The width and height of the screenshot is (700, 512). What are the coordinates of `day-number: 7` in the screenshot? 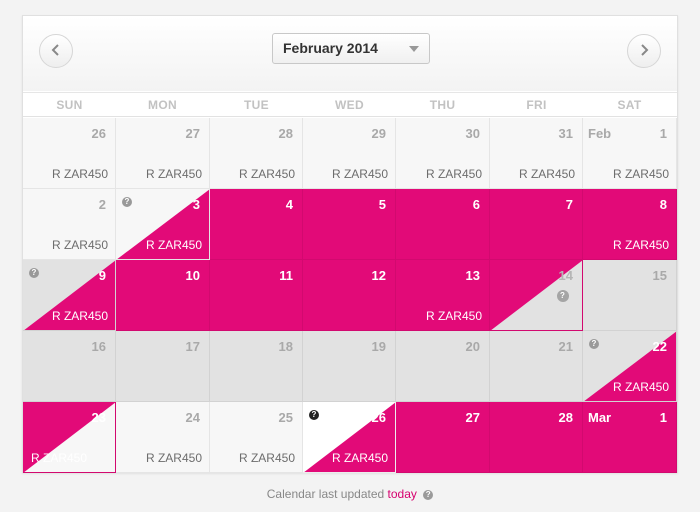 It's located at (569, 204).